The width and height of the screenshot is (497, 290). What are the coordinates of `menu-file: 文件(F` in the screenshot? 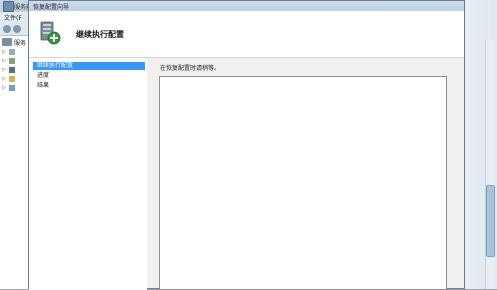 It's located at (13, 17).